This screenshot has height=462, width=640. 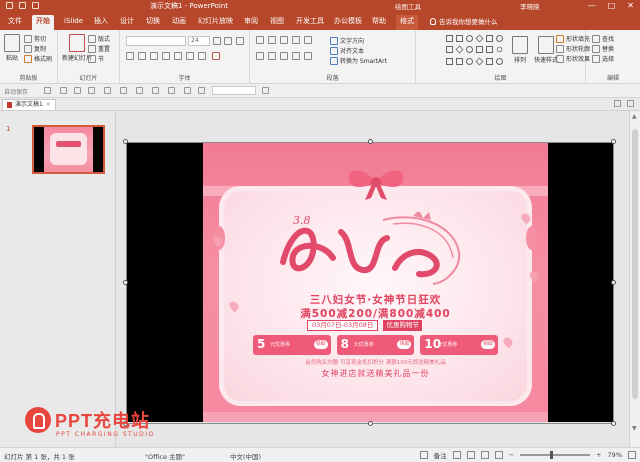 I want to click on autosave-label: 自动保存, so click(x=16, y=91).